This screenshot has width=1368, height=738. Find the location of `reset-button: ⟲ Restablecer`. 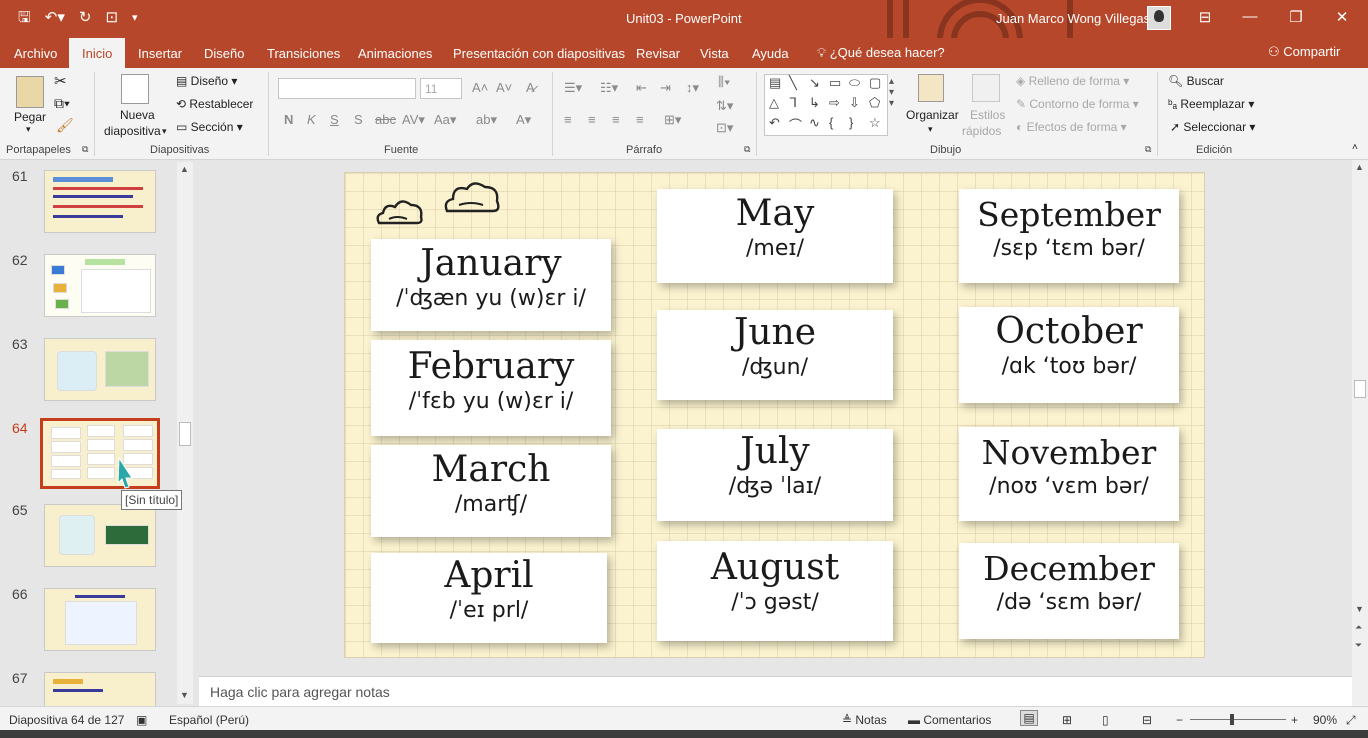

reset-button: ⟲ Restablecer is located at coordinates (214, 104).